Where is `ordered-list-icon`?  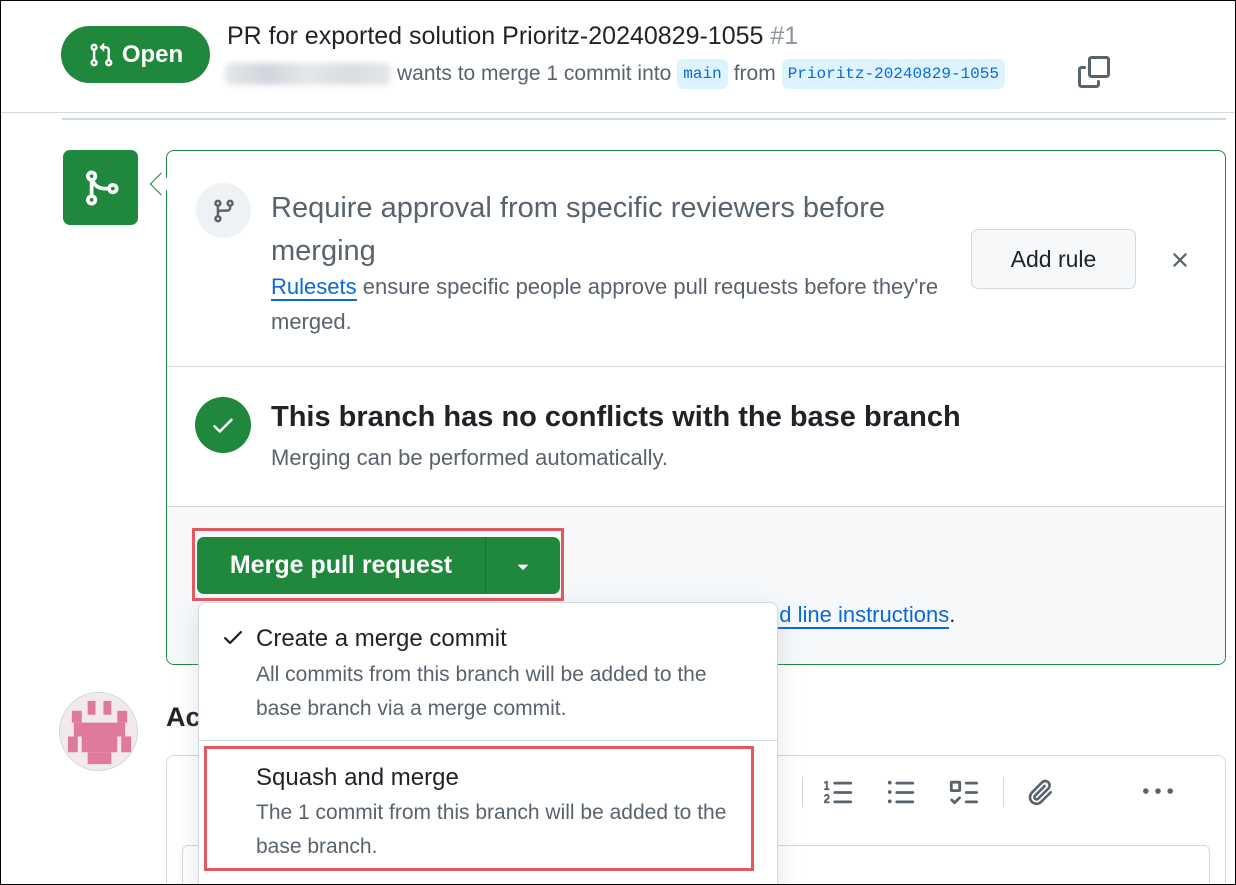 ordered-list-icon is located at coordinates (838, 792).